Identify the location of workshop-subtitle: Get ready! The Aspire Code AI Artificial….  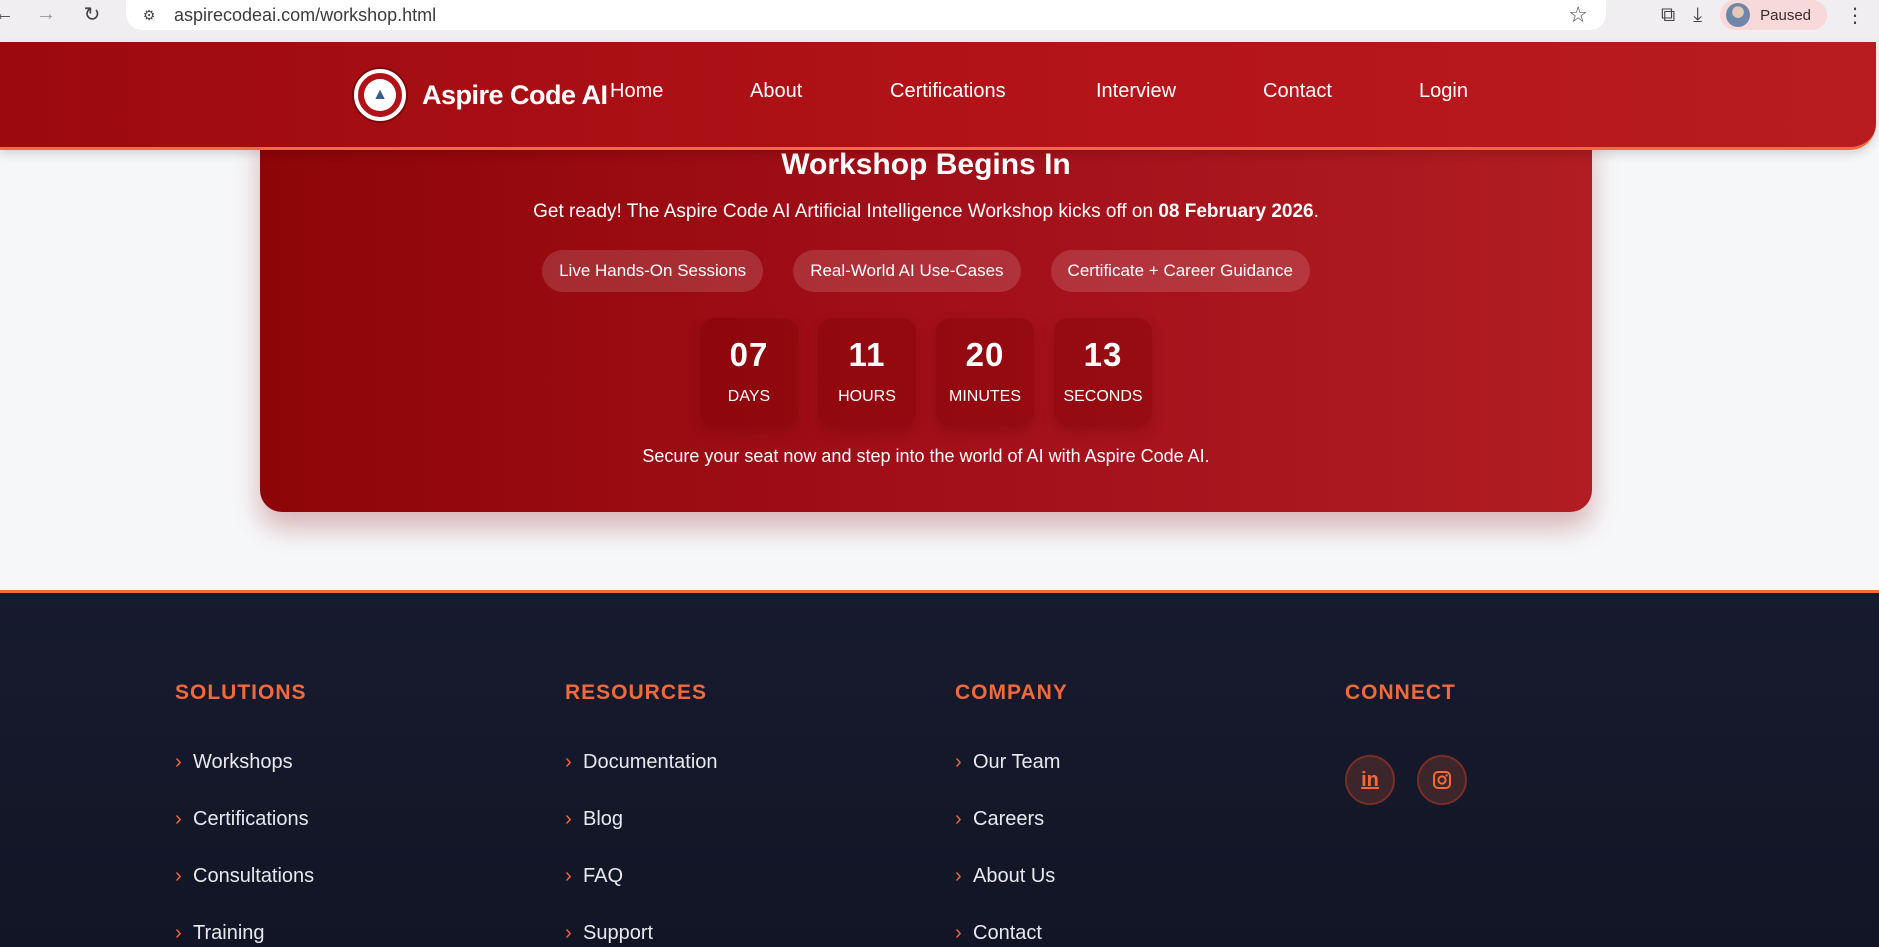
(926, 211).